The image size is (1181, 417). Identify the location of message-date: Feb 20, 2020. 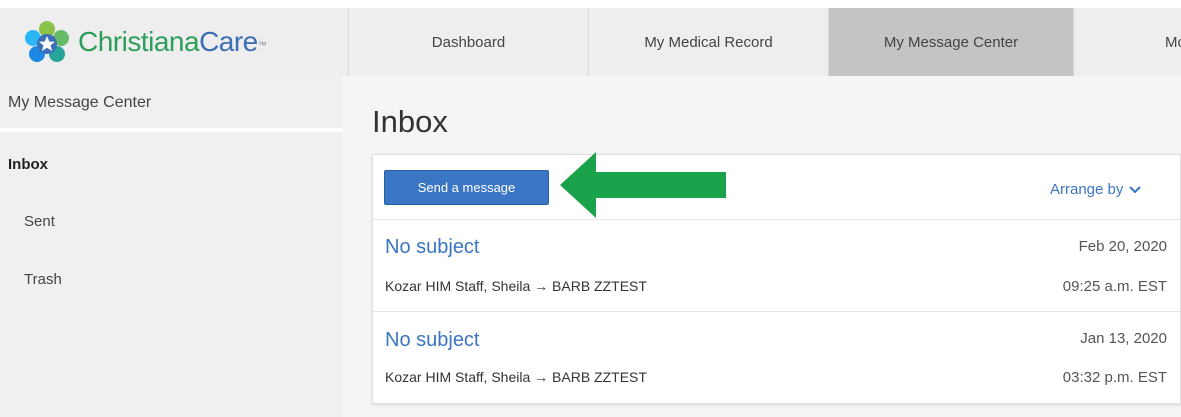
(1122, 246).